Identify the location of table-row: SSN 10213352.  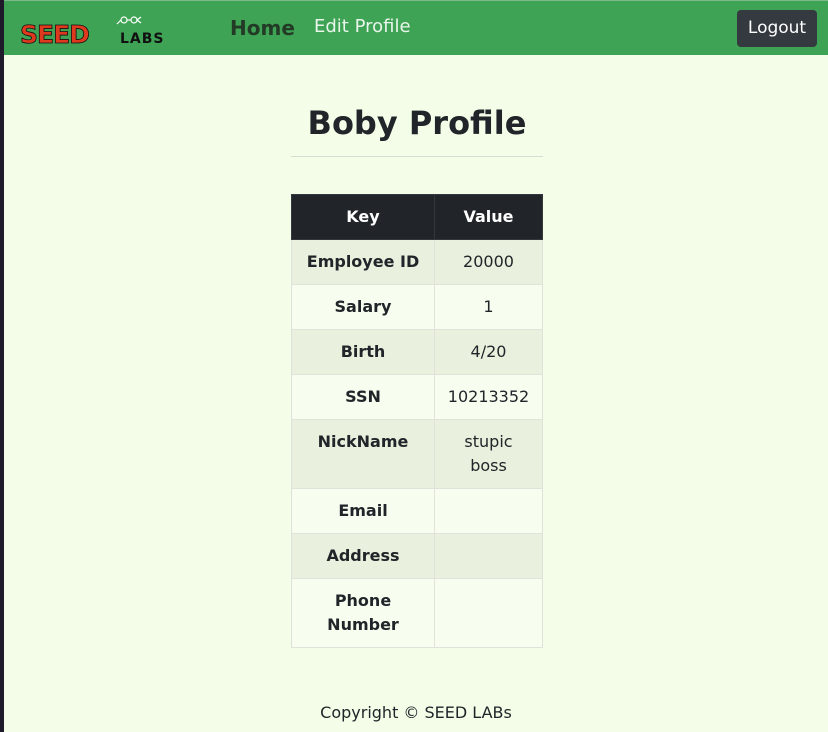
(417, 397).